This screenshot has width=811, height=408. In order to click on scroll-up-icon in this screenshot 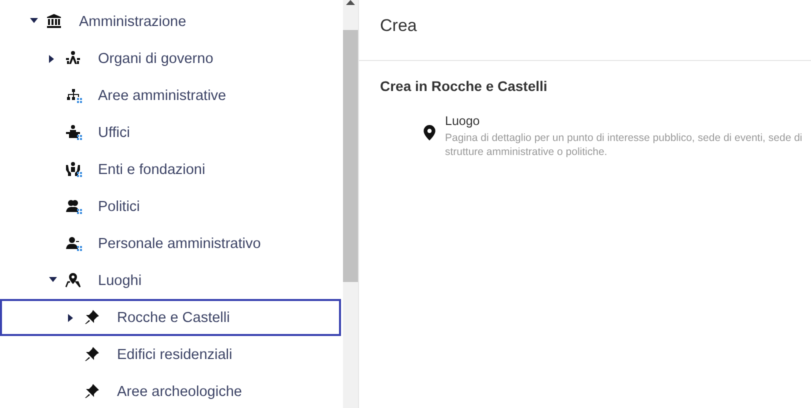, I will do `click(350, 4)`.